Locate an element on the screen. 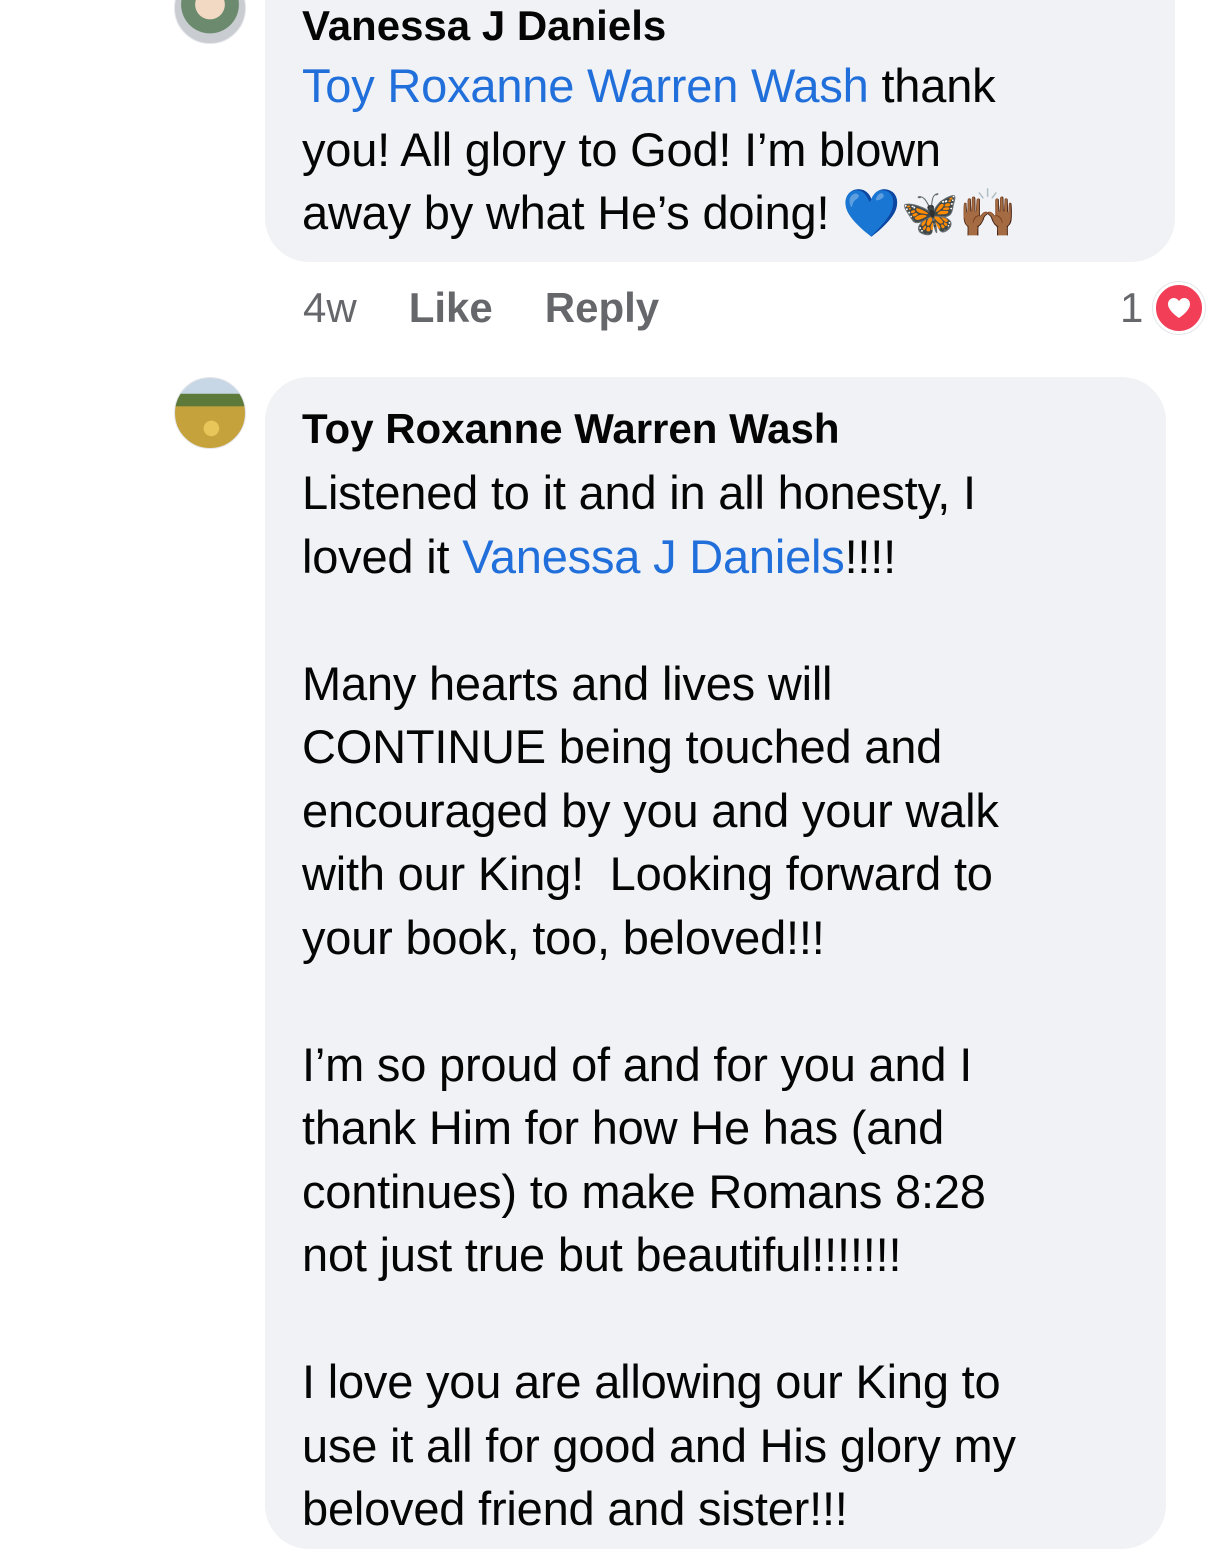 The height and width of the screenshot is (1567, 1230). love-icon is located at coordinates (1179, 308).